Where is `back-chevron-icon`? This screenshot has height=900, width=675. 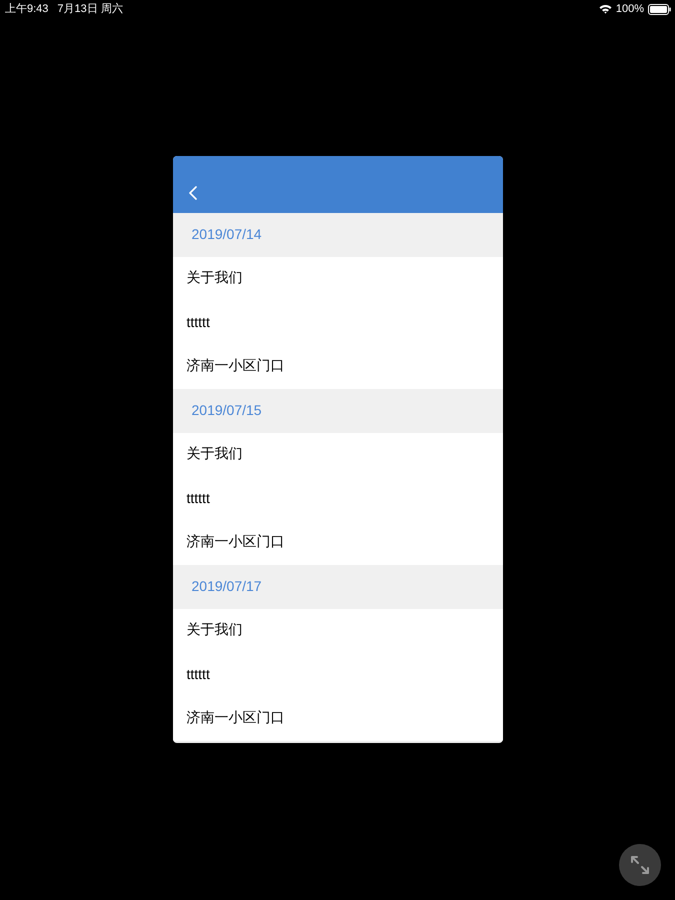 back-chevron-icon is located at coordinates (192, 193).